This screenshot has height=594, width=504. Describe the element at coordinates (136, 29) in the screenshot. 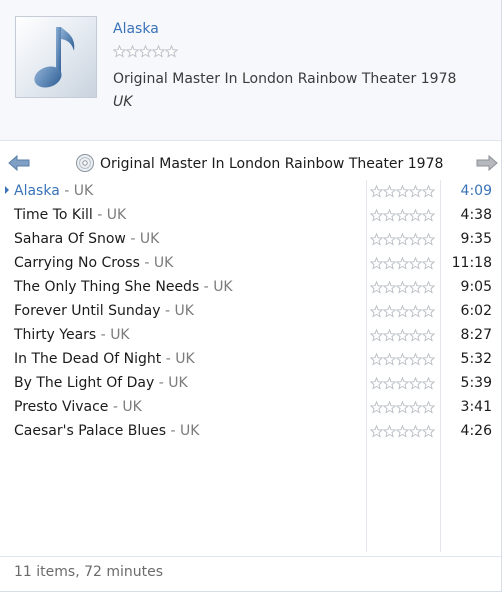

I see `now-playing-title: Alaska` at that location.